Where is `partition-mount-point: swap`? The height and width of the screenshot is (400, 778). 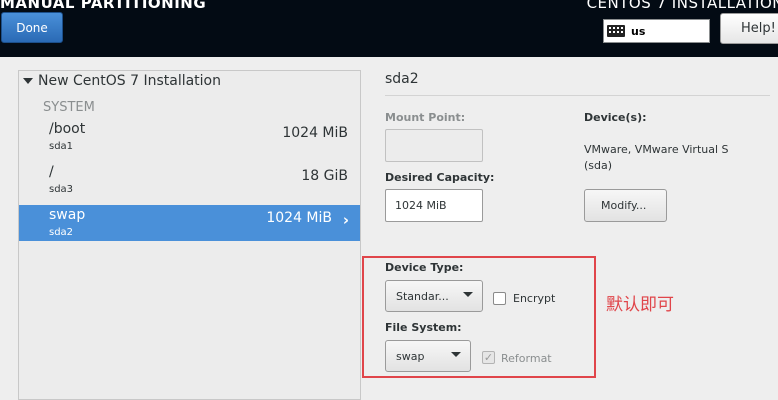 partition-mount-point: swap is located at coordinates (67, 215).